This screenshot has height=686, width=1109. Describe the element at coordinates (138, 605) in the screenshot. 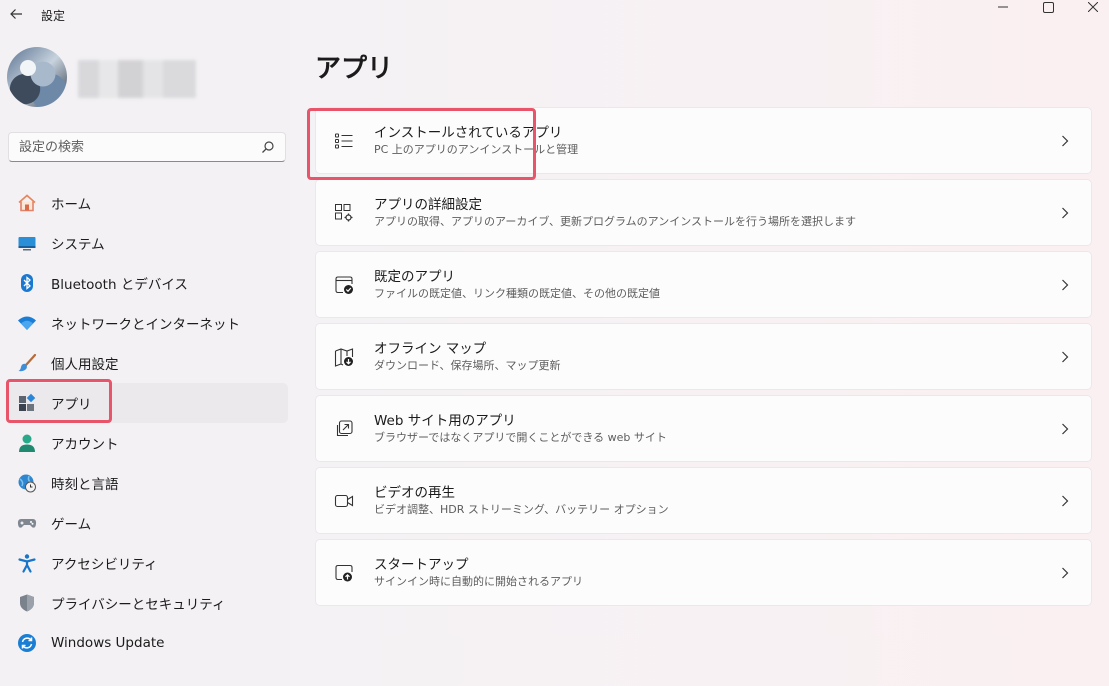

I see `sidebar-item-label: プライバシーとセキュリティ` at that location.